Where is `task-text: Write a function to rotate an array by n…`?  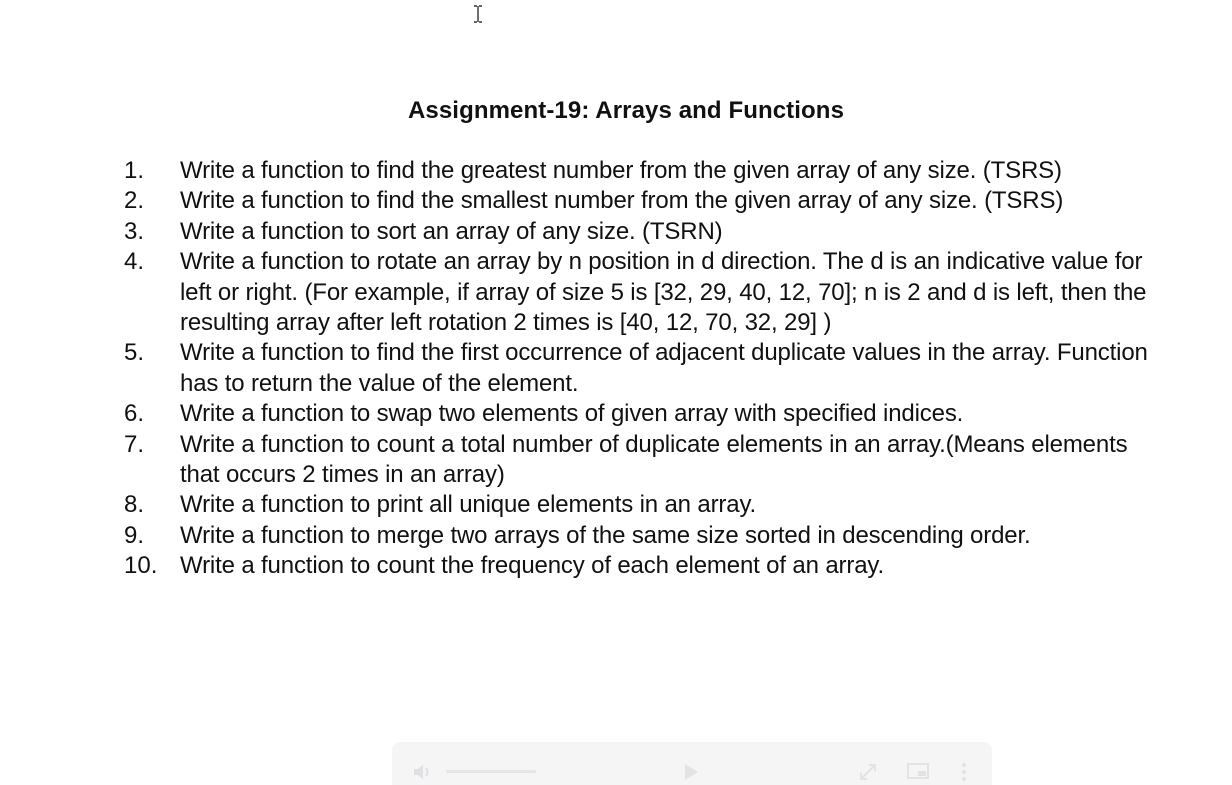 task-text: Write a function to rotate an array by n… is located at coordinates (663, 292).